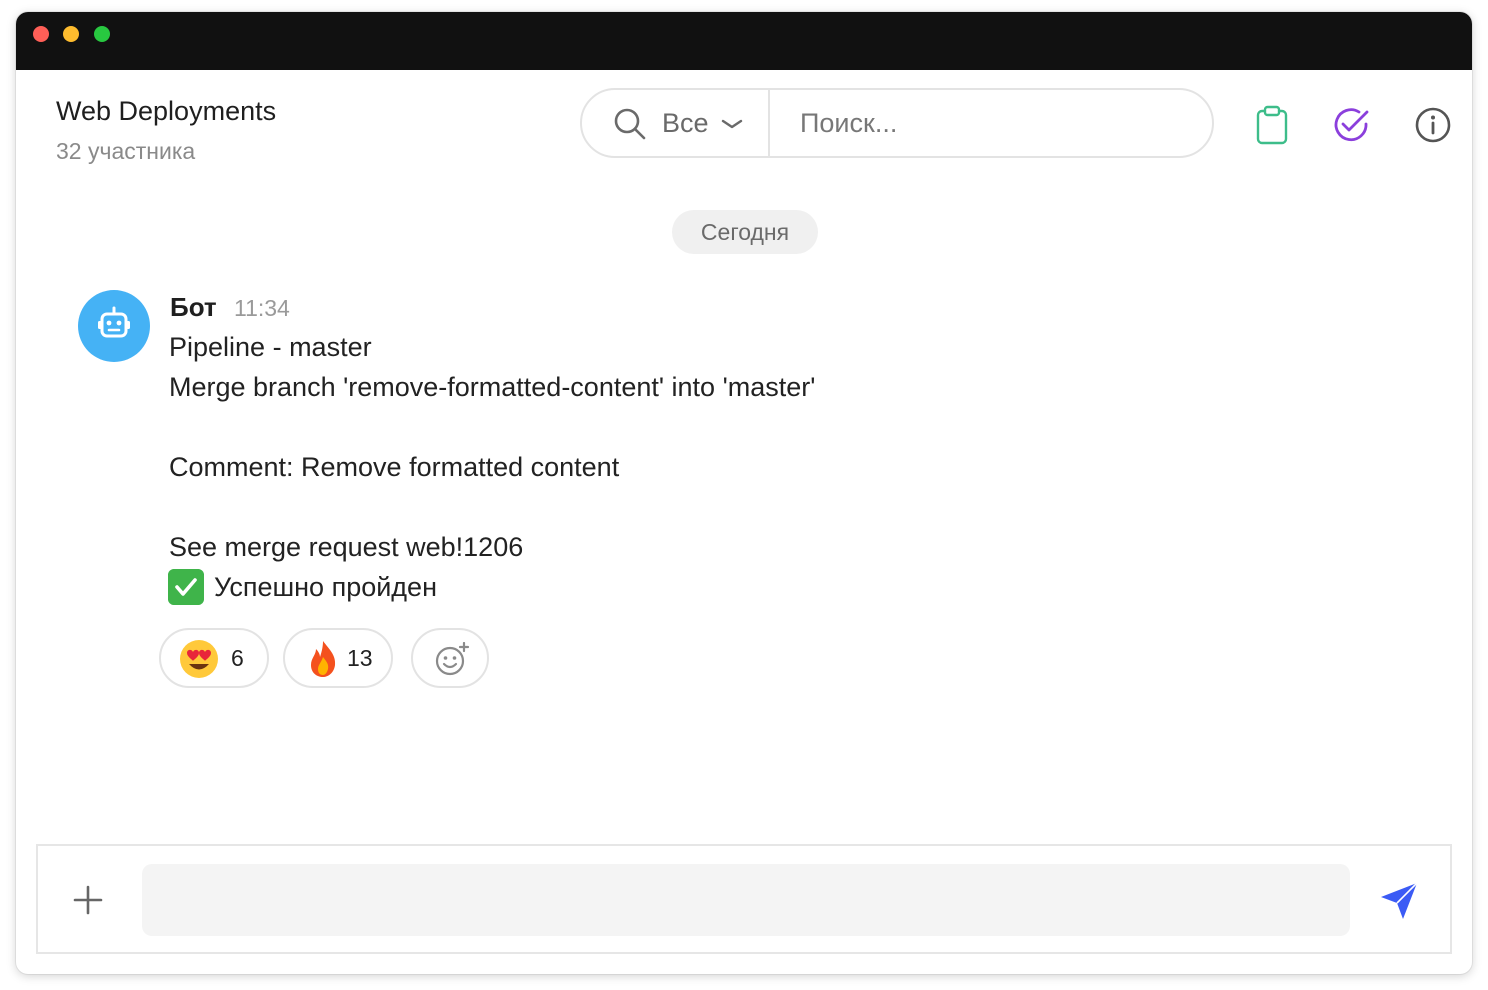  I want to click on reaction-count: 13, so click(360, 658).